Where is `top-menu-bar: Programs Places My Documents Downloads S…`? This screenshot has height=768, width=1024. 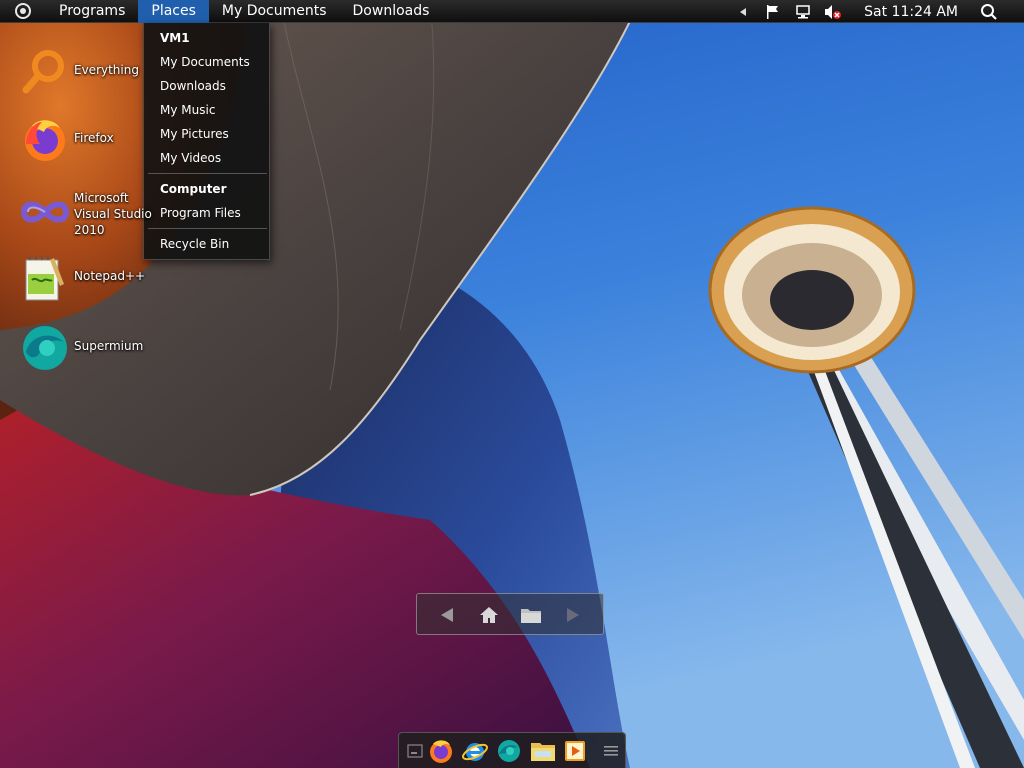 top-menu-bar: Programs Places My Documents Downloads S… is located at coordinates (512, 11).